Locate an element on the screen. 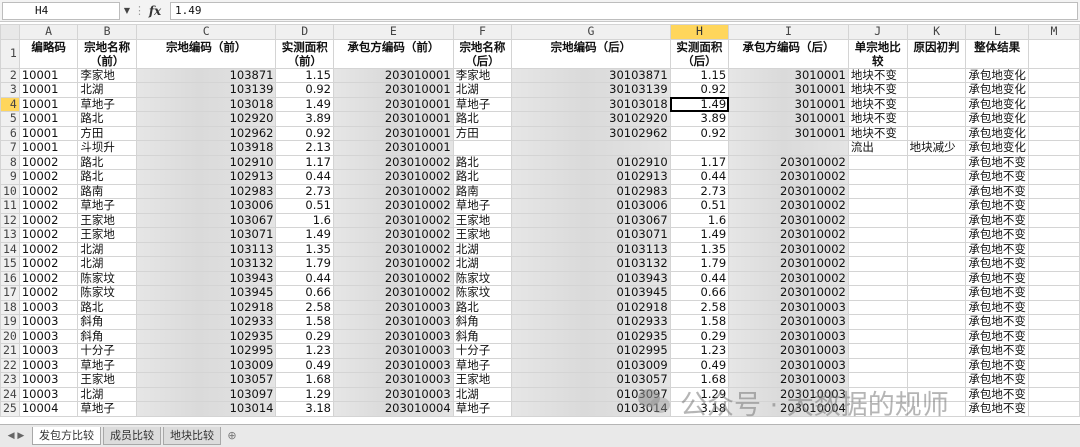  row-header: 10 is located at coordinates (10, 191).